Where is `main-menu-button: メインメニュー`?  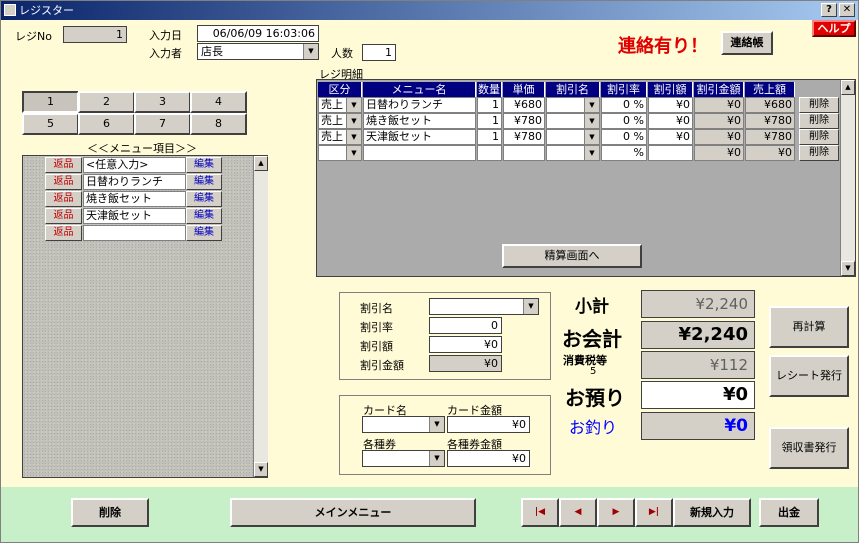
main-menu-button: メインメニュー is located at coordinates (353, 512).